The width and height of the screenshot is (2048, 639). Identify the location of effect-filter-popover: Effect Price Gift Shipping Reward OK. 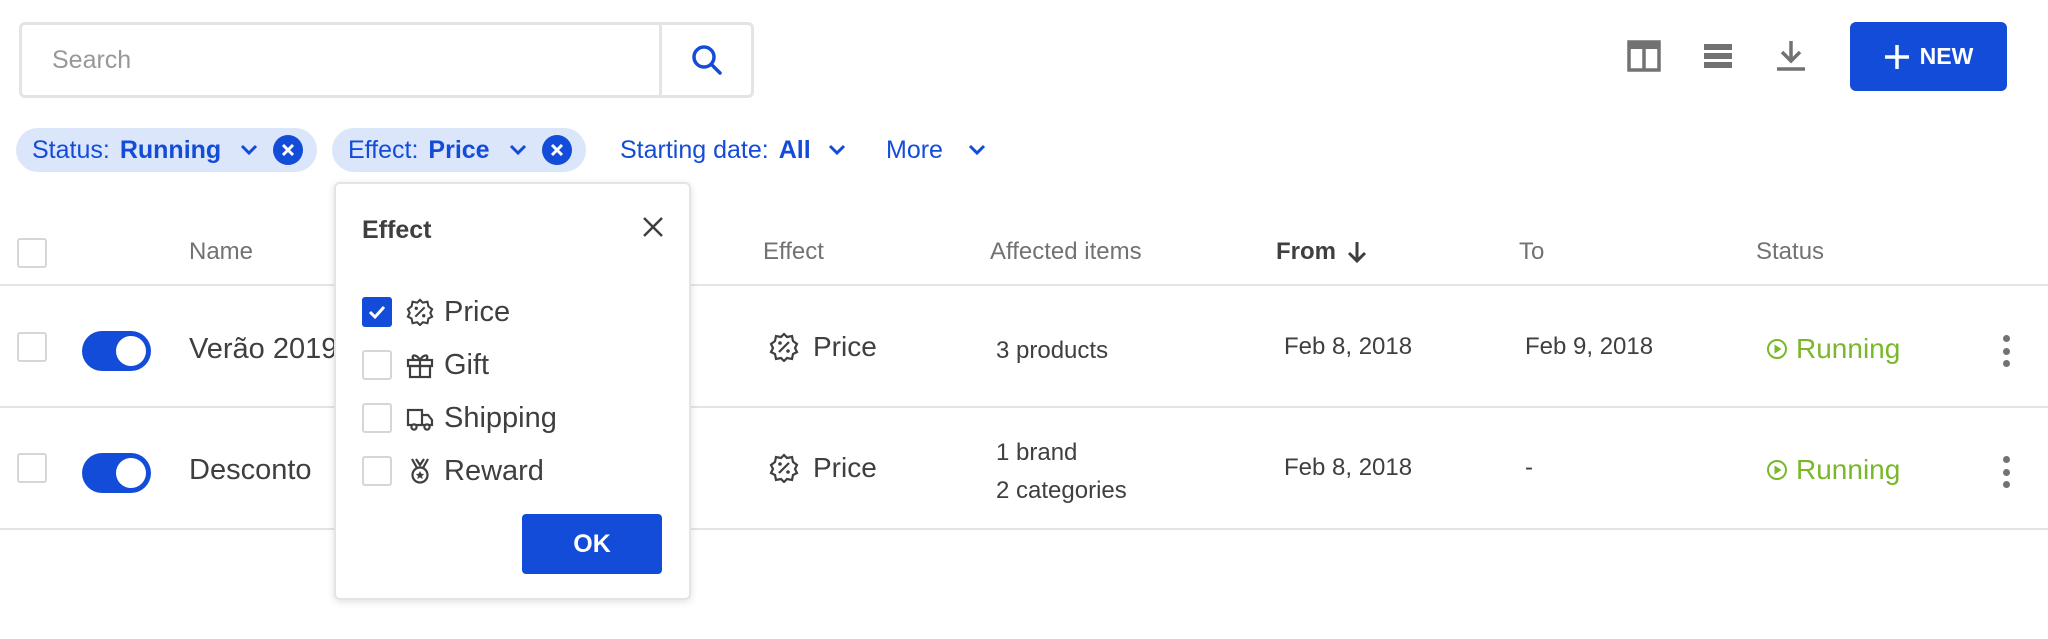
(512, 391).